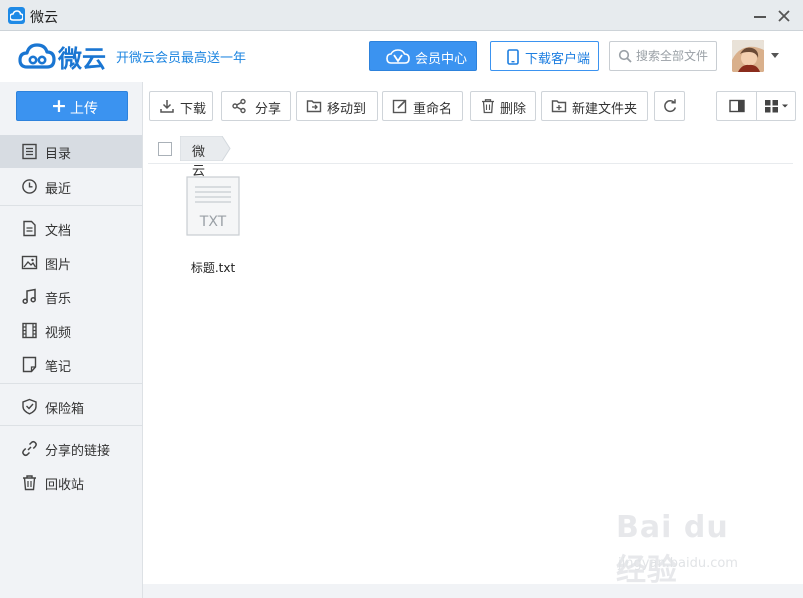 Image resolution: width=803 pixels, height=598 pixels. Describe the element at coordinates (29, 330) in the screenshot. I see `film-icon` at that location.